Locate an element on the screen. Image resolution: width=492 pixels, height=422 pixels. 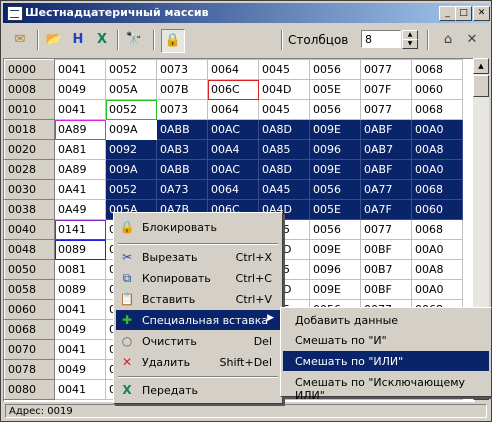
hex-cell: 0A73 is located at coordinates (182, 189).